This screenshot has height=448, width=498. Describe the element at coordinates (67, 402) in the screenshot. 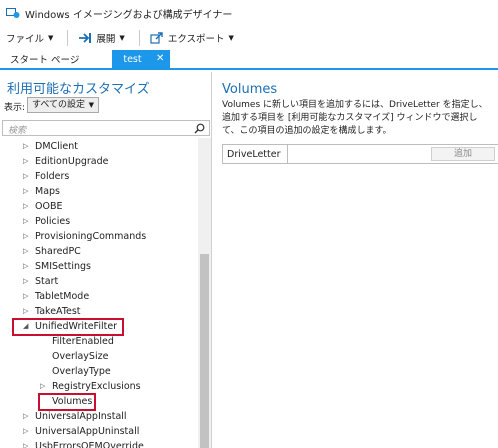

I see `highlight-box-volumes` at that location.